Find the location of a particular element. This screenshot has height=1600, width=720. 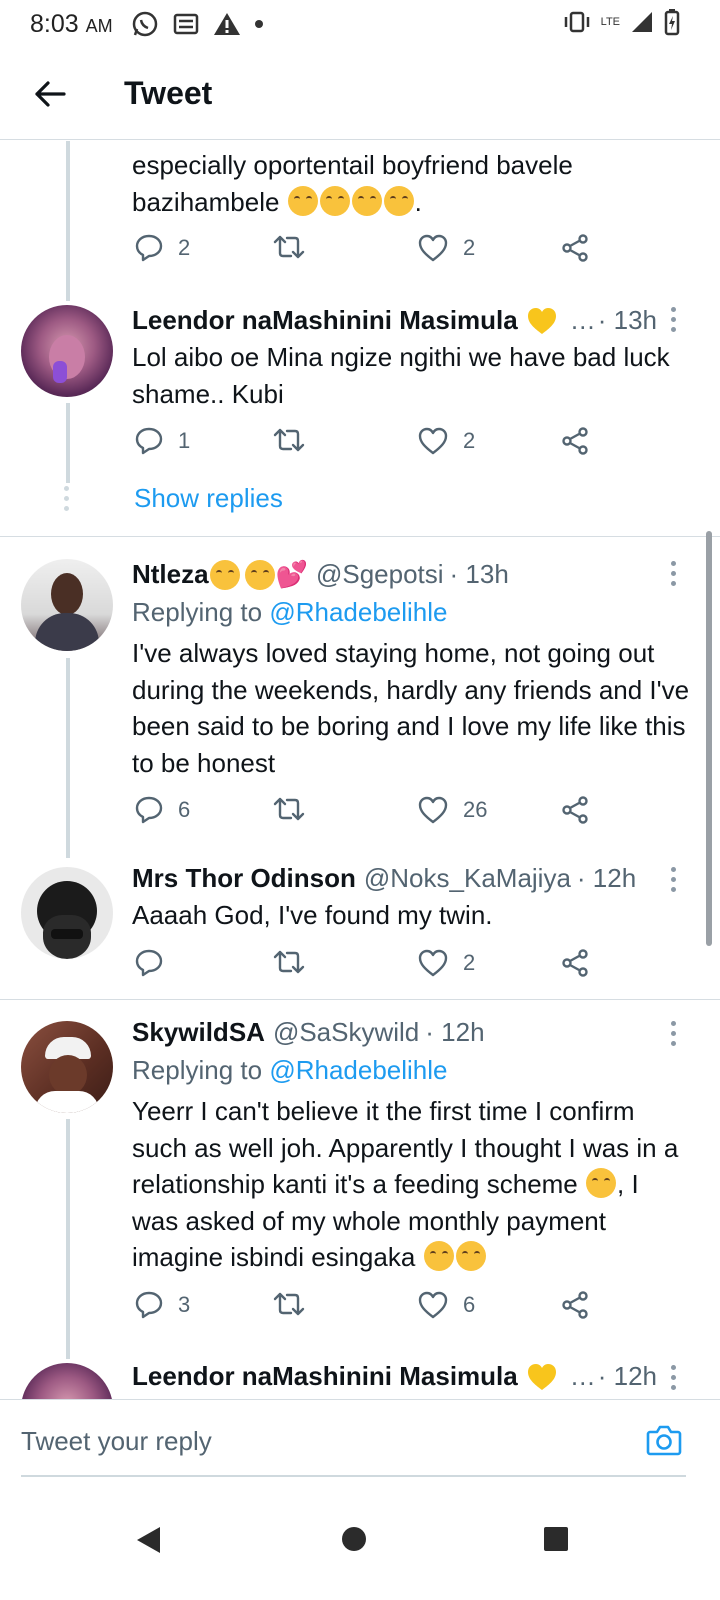

camera-button is located at coordinates (664, 1442).